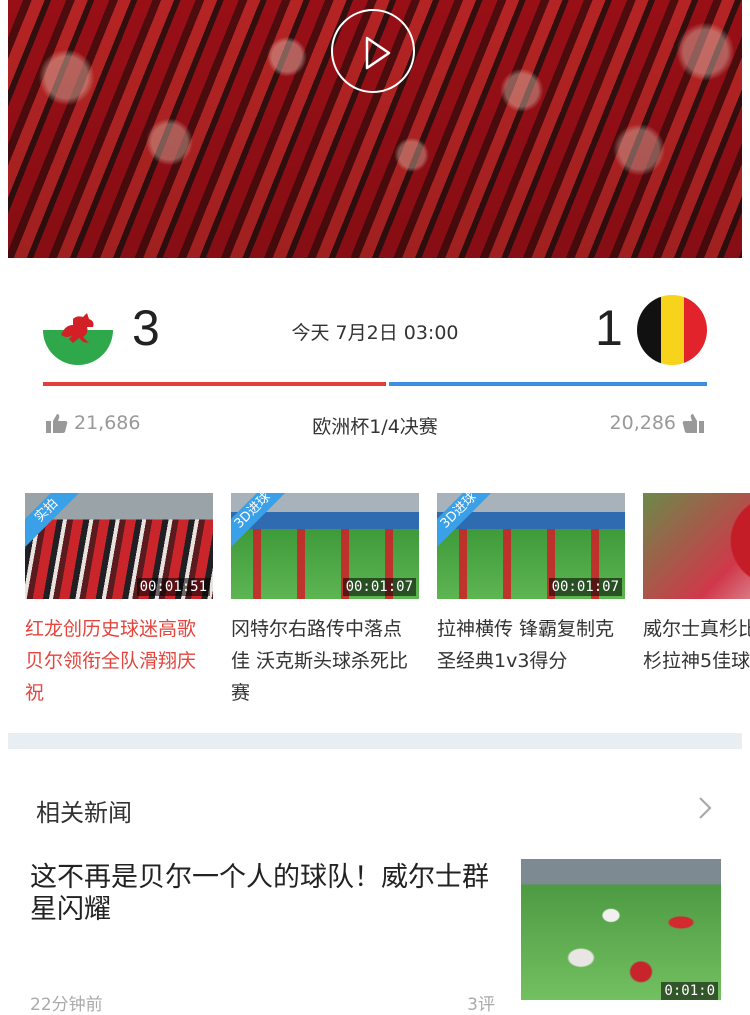  Describe the element at coordinates (548, 384) in the screenshot. I see `away-support-bar` at that location.